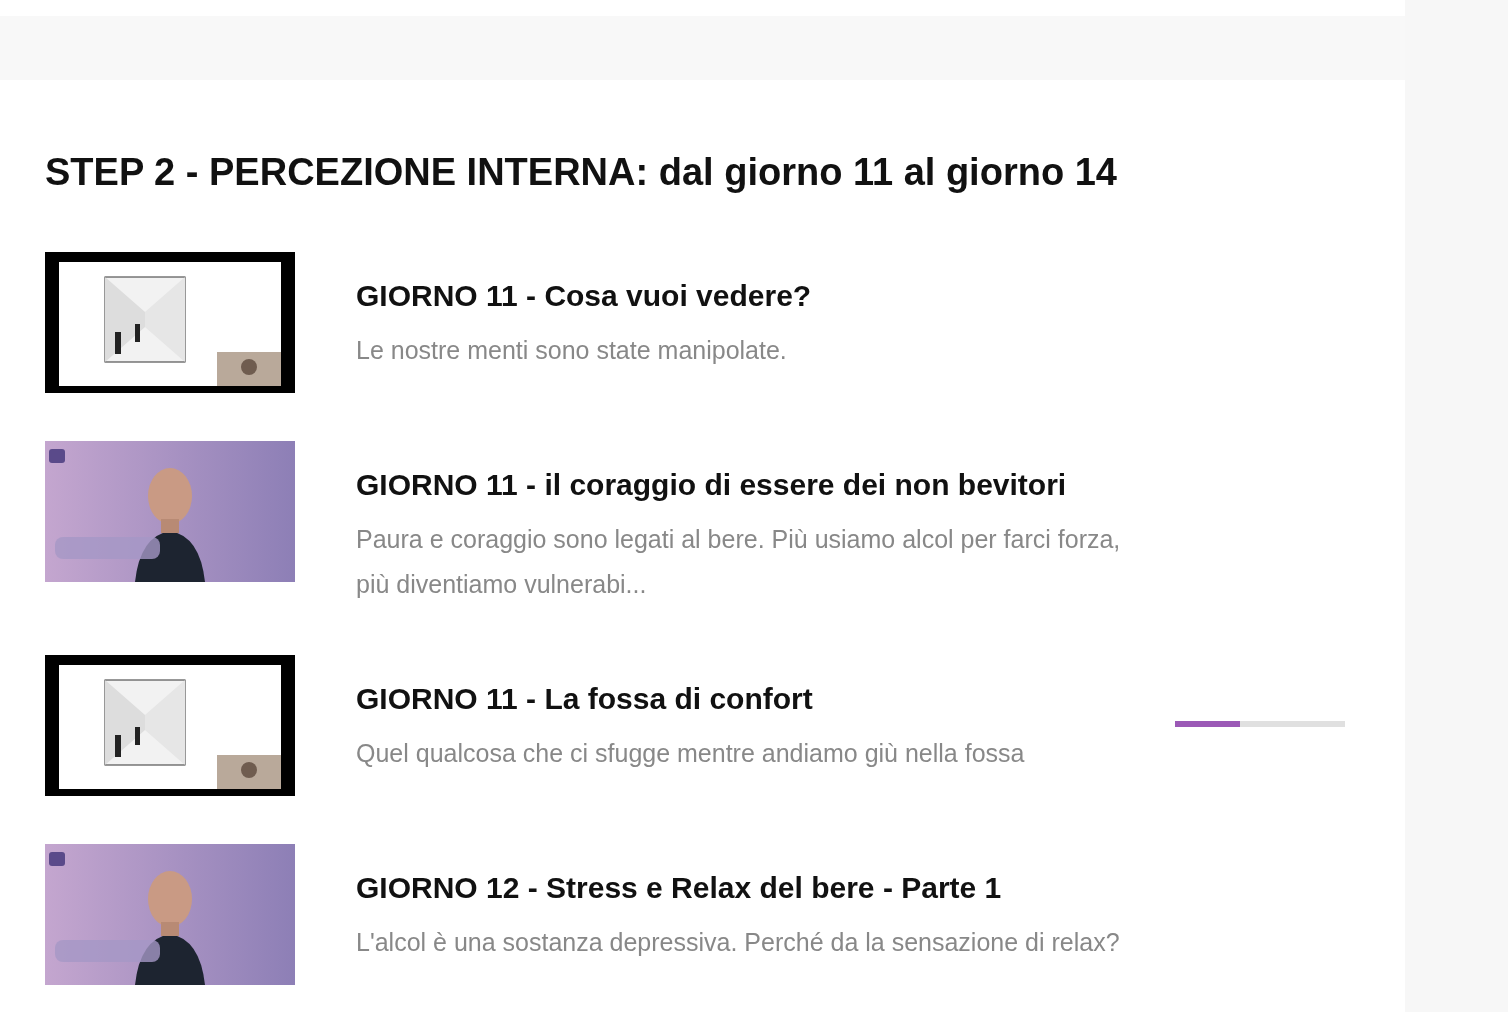 The image size is (1508, 1012). Describe the element at coordinates (756, 888) in the screenshot. I see `lesson-title: GIORNO 12 - Stress e Relax del bere - Parte 1` at that location.